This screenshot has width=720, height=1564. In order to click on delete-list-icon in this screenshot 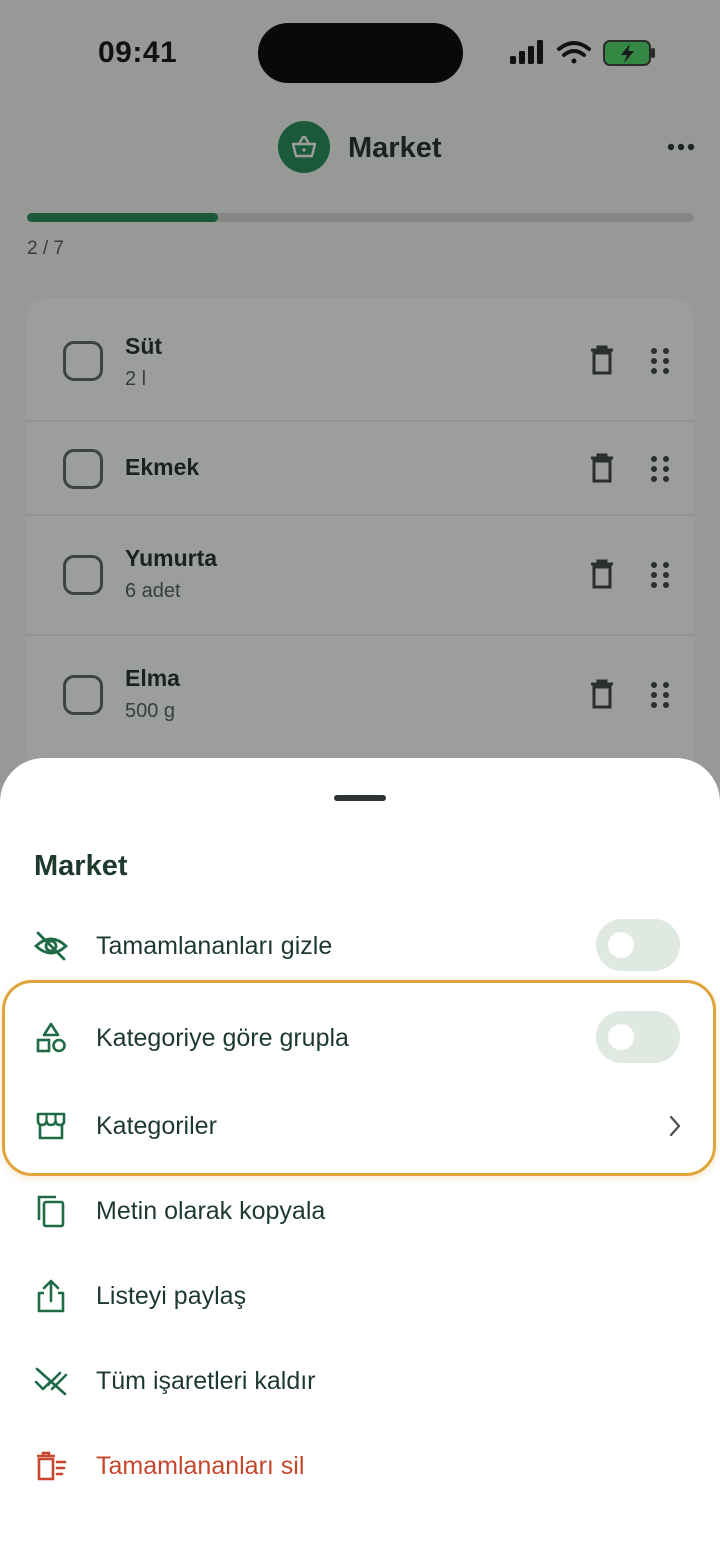, I will do `click(51, 1466)`.